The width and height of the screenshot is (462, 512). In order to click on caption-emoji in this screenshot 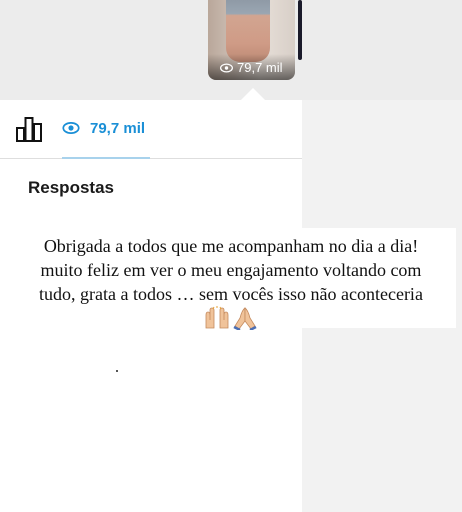, I will do `click(231, 318)`.